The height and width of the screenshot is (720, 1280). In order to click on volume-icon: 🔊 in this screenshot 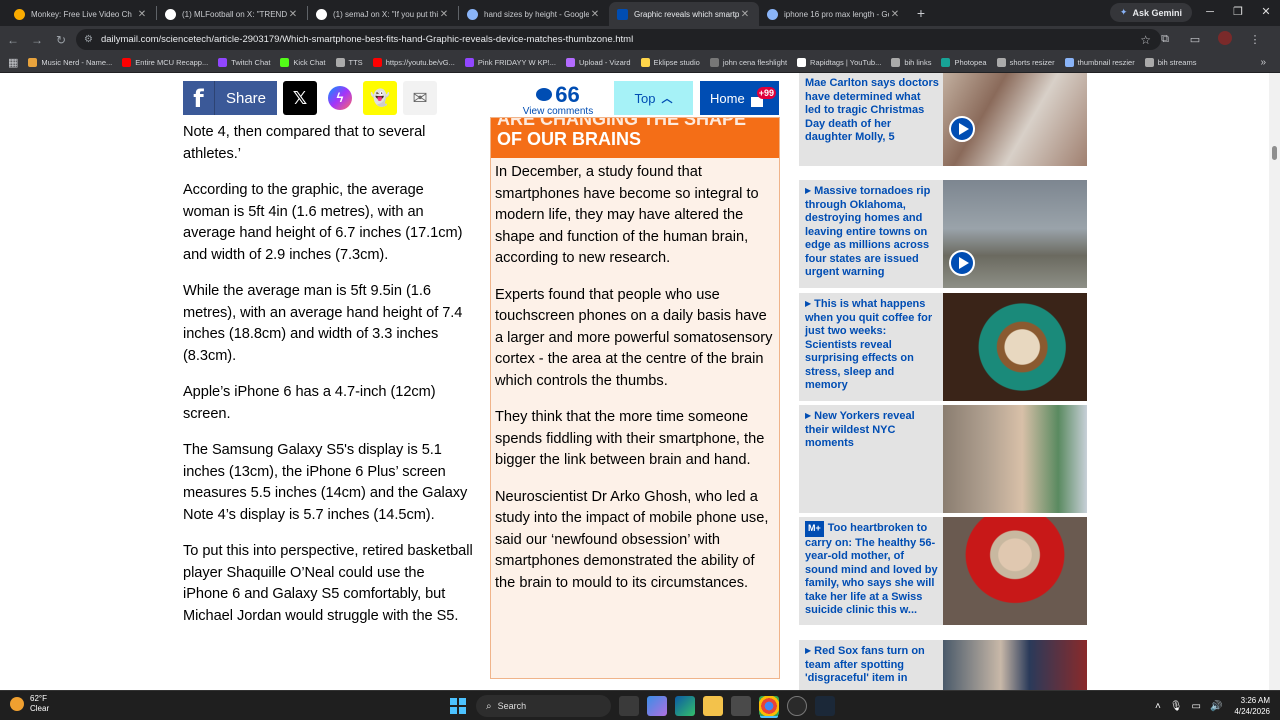, I will do `click(1216, 706)`.